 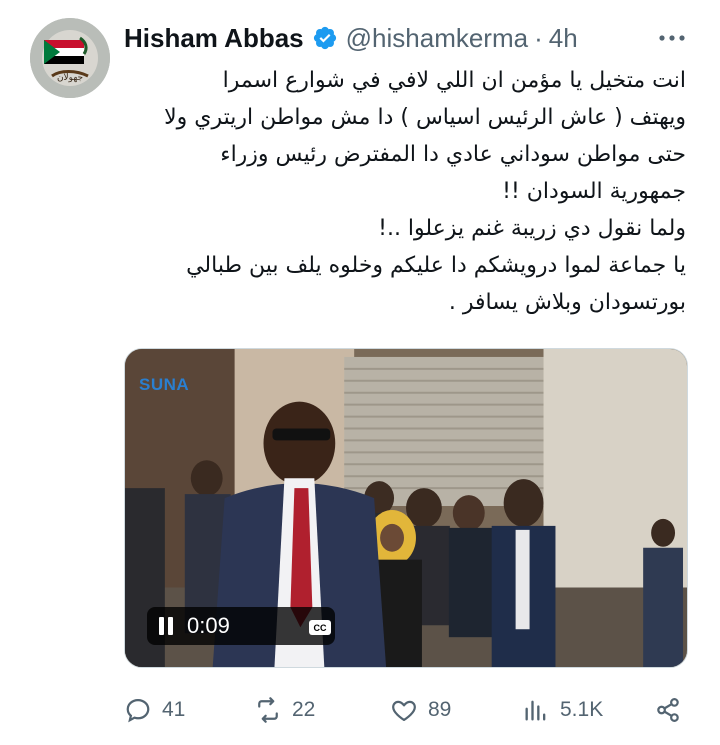 I want to click on action-bar: 41 22 89 5.1K, so click(x=406, y=710).